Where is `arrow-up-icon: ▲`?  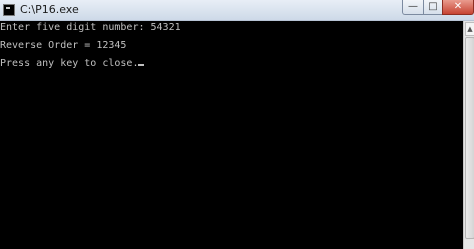 arrow-up-icon: ▲ is located at coordinates (470, 28).